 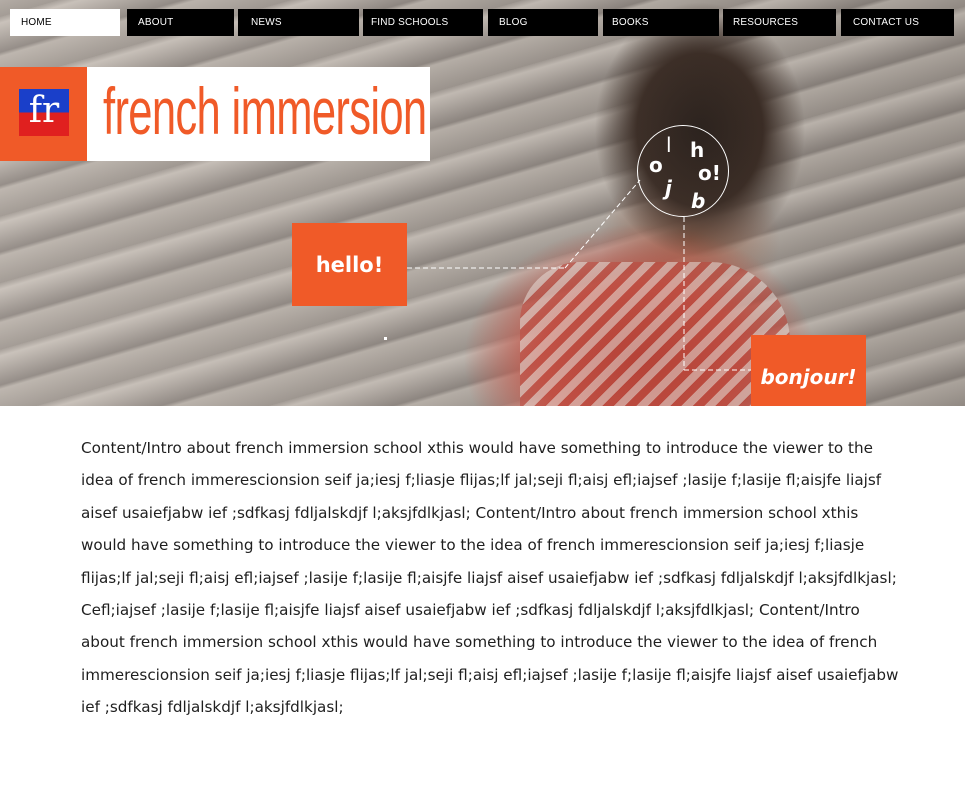 I want to click on circle-letter: o!, so click(x=709, y=173).